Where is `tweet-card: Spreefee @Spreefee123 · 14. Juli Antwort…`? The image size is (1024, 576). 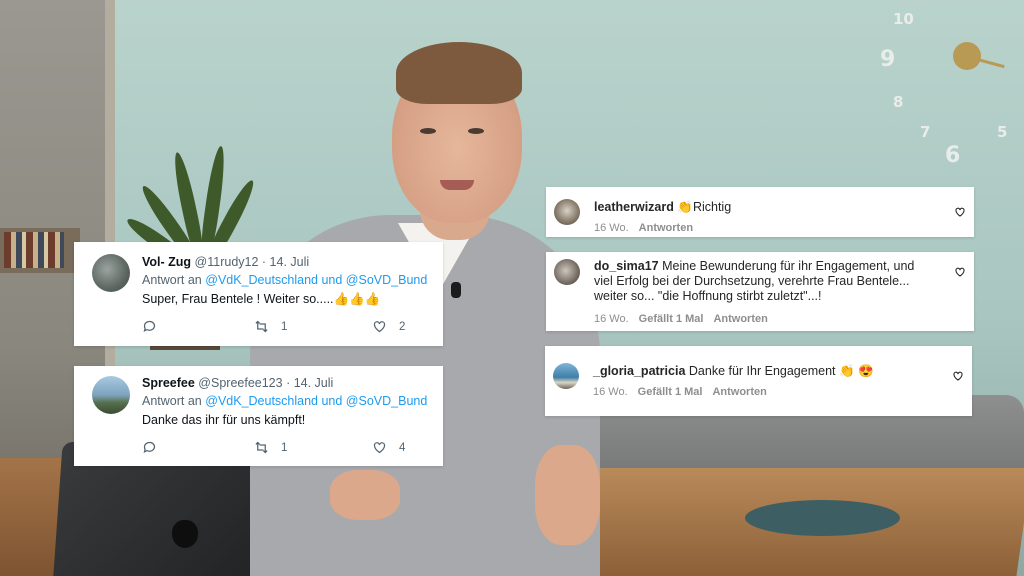
tweet-card: Spreefee @Spreefee123 · 14. Juli Antwort… is located at coordinates (258, 416).